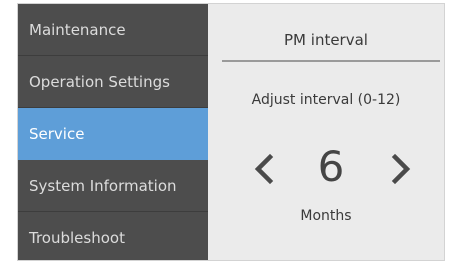 Image resolution: width=457 pixels, height=264 pixels. What do you see at coordinates (57, 133) in the screenshot?
I see `sidebar-item-label: Service` at bounding box center [57, 133].